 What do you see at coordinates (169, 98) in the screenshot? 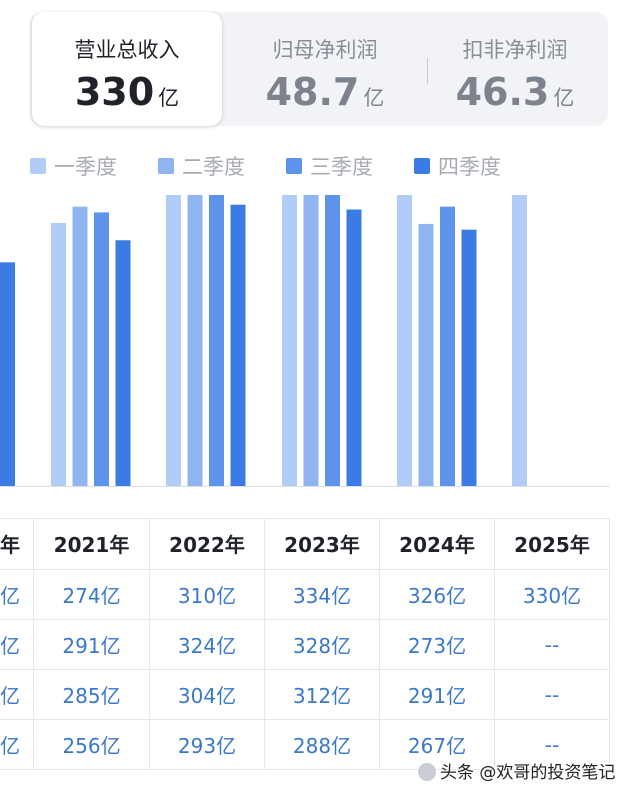
I see `metric-revenue-unit: 亿` at bounding box center [169, 98].